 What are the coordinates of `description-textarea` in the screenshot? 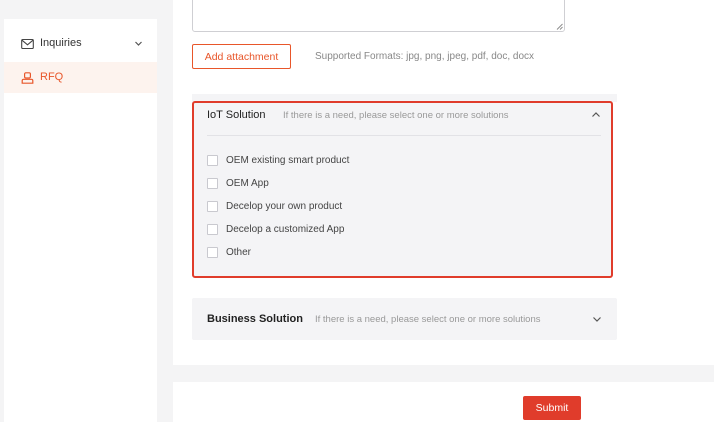 It's located at (378, 16).